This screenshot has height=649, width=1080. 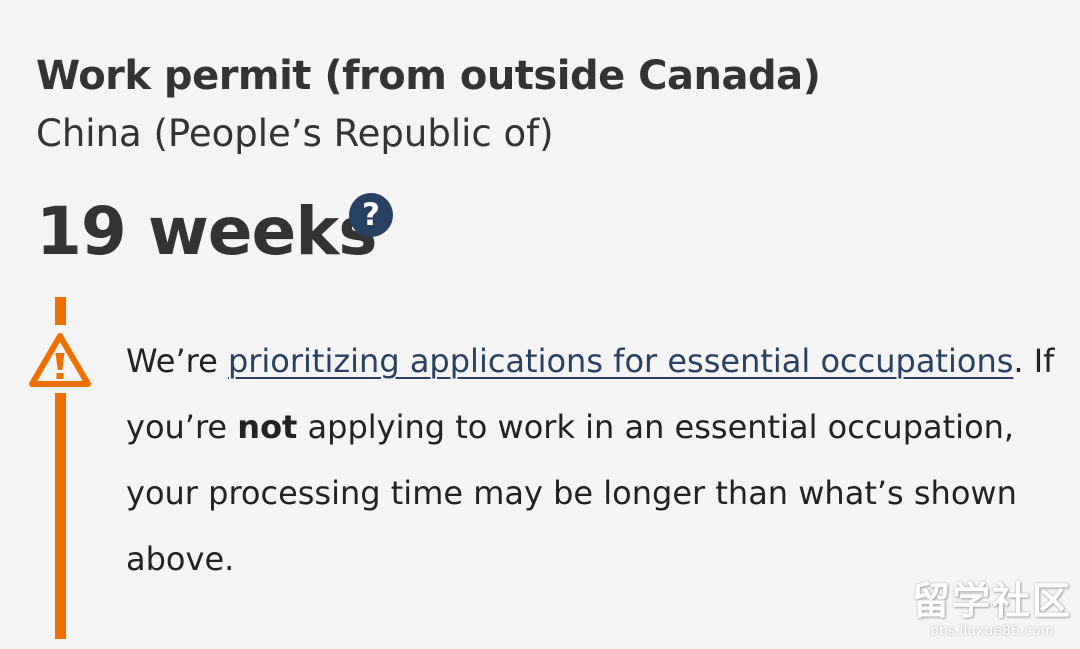 What do you see at coordinates (60, 360) in the screenshot?
I see `warning-triangle-icon` at bounding box center [60, 360].